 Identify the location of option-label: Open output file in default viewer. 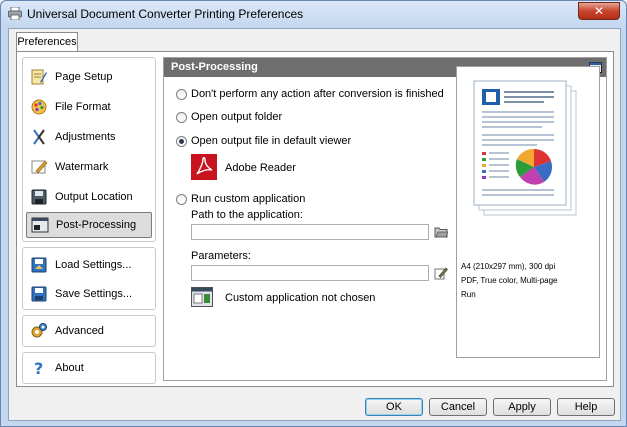
(271, 141).